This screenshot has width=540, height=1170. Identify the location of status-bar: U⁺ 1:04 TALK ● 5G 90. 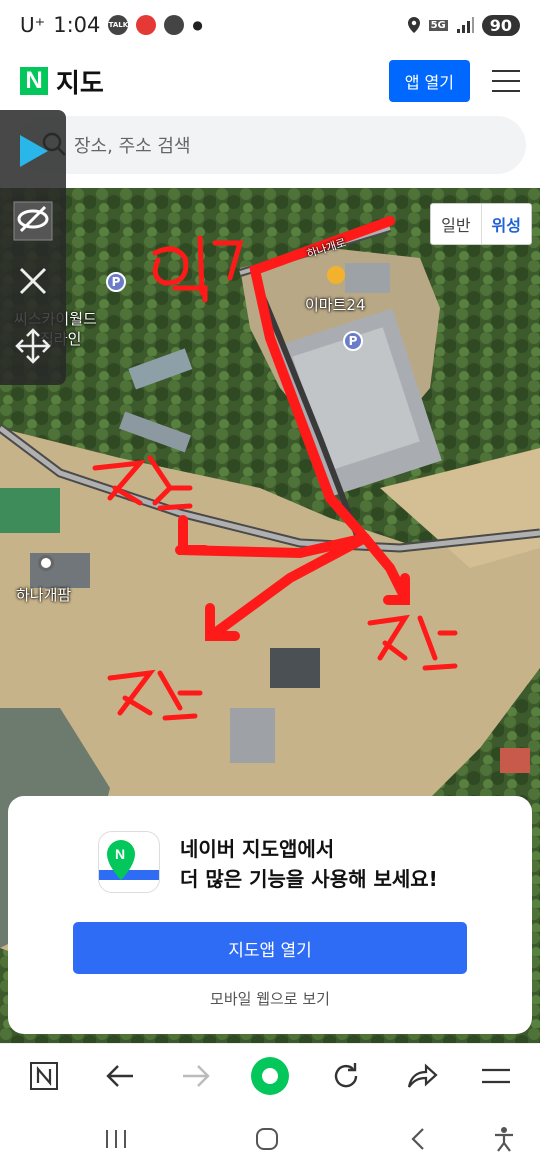
(270, 25).